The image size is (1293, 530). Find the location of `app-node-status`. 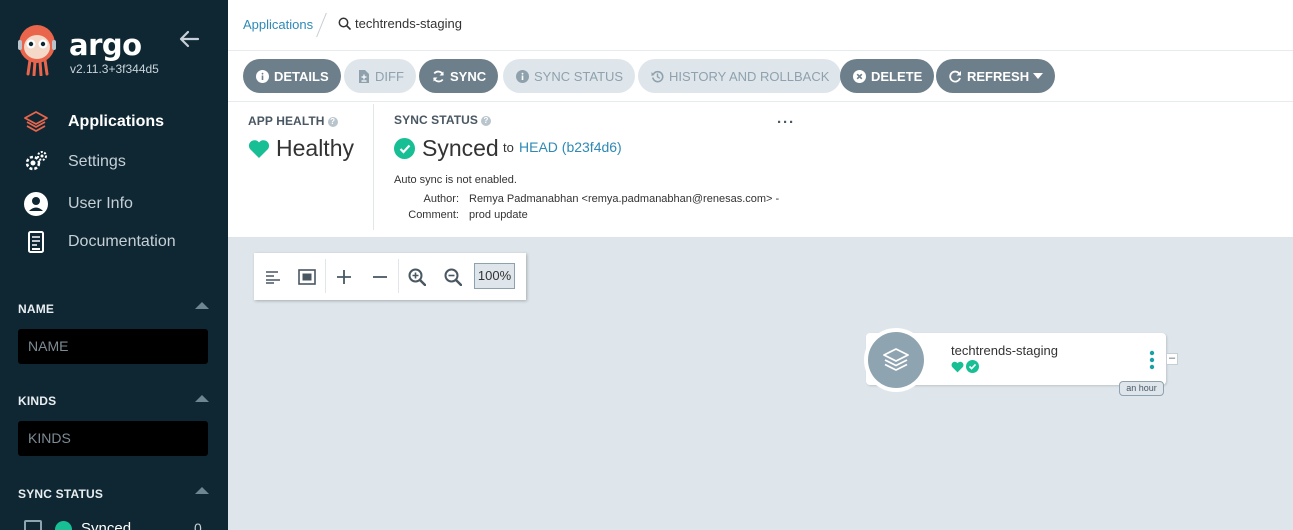

app-node-status is located at coordinates (965, 366).